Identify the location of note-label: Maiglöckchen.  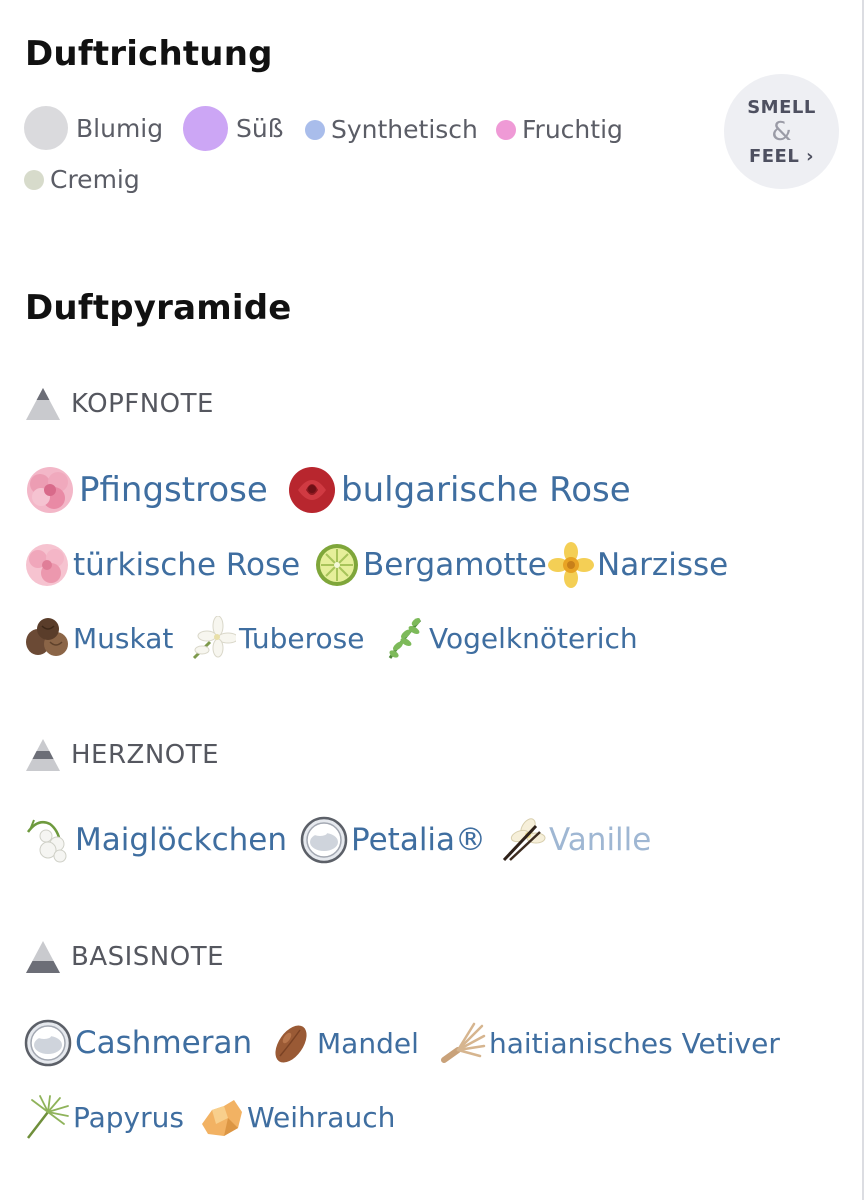
(181, 840).